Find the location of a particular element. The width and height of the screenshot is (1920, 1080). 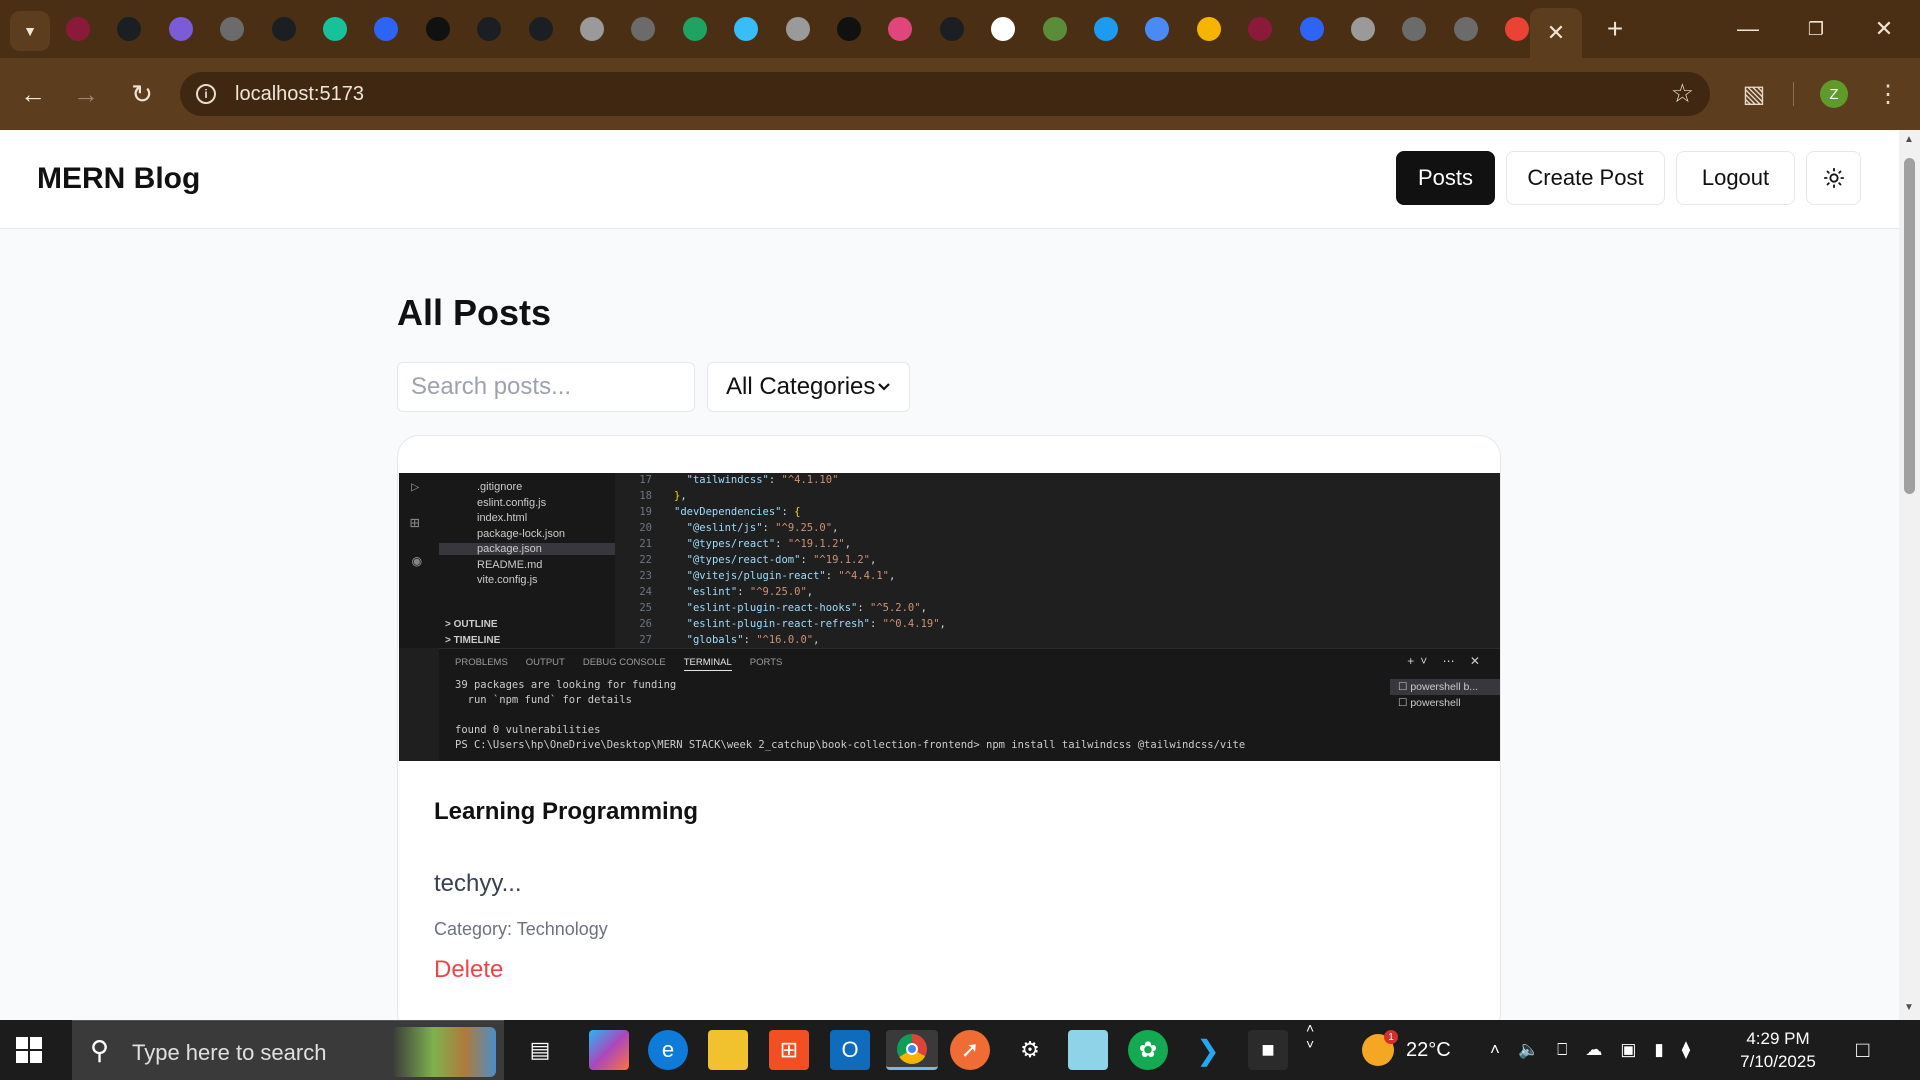

posts-button: Posts is located at coordinates (1445, 178).